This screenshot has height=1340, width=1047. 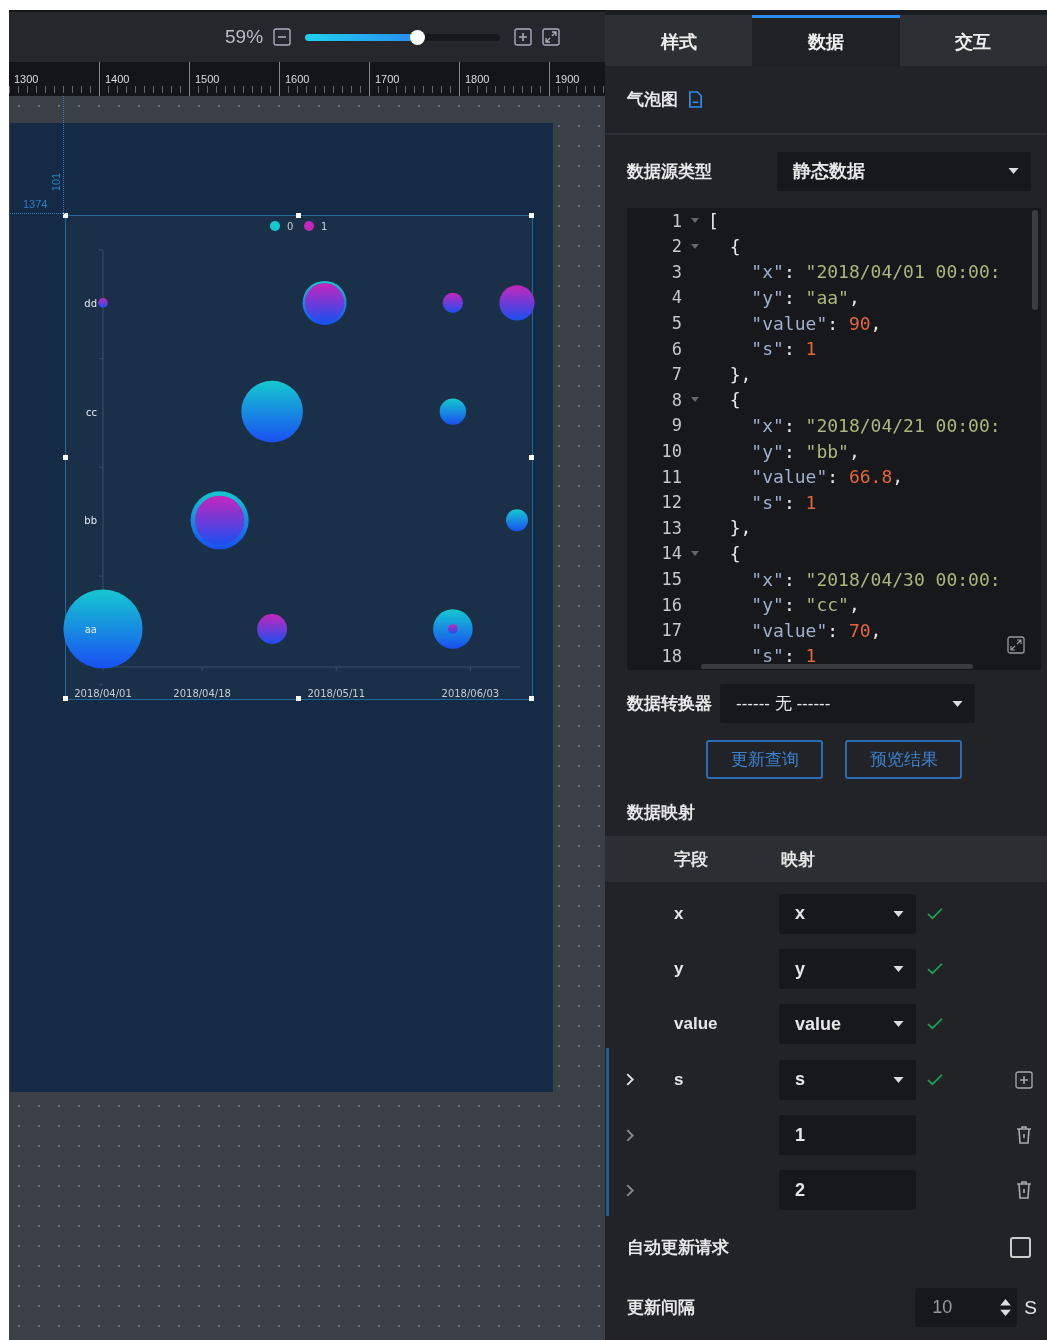 What do you see at coordinates (661, 812) in the screenshot?
I see `section-title: 数据映射` at bounding box center [661, 812].